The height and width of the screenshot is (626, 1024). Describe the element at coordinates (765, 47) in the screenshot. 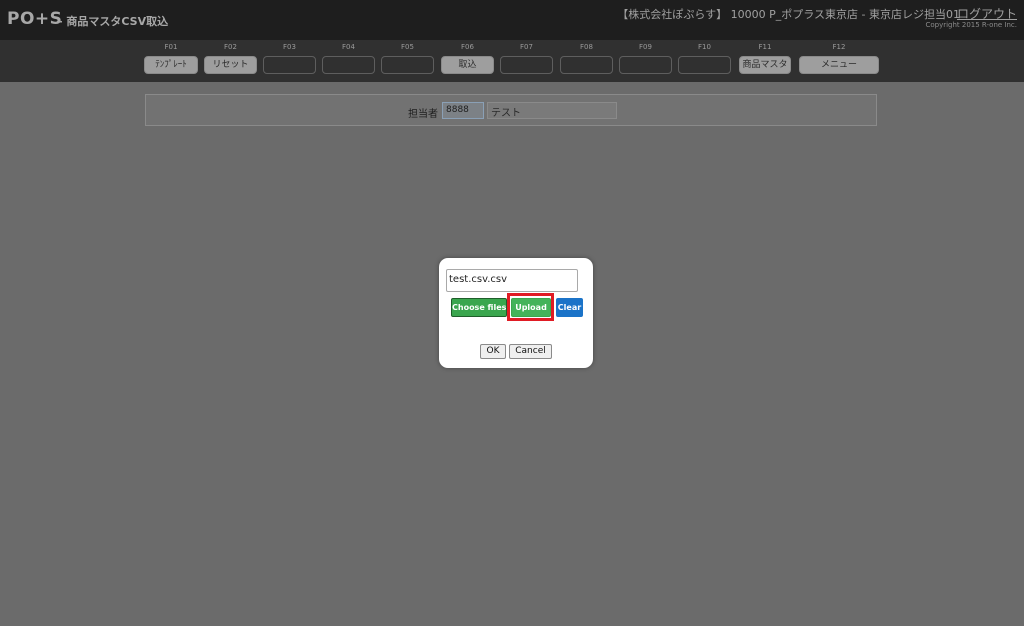

I see `fkey-code: F11` at that location.